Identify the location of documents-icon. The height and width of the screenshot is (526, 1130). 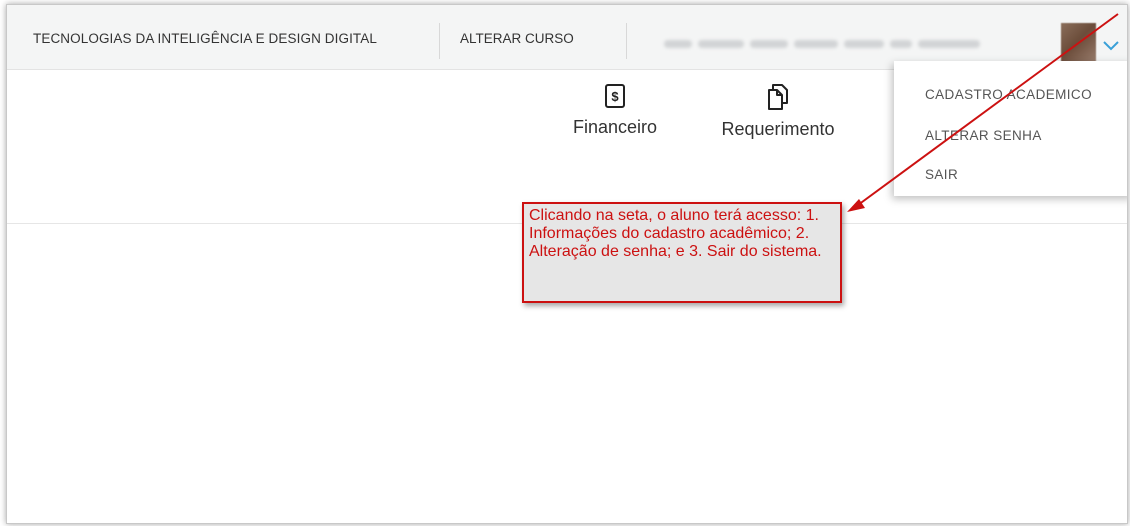
(778, 97).